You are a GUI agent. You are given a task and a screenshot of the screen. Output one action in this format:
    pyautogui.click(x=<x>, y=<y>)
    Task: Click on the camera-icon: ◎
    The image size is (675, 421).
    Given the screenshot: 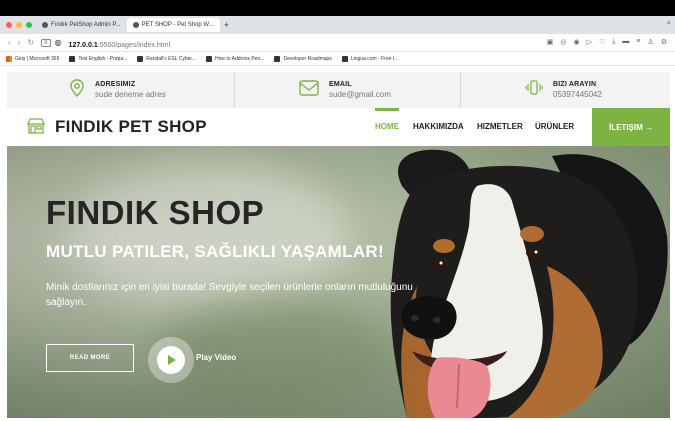 What is the action you would take?
    pyautogui.click(x=563, y=42)
    